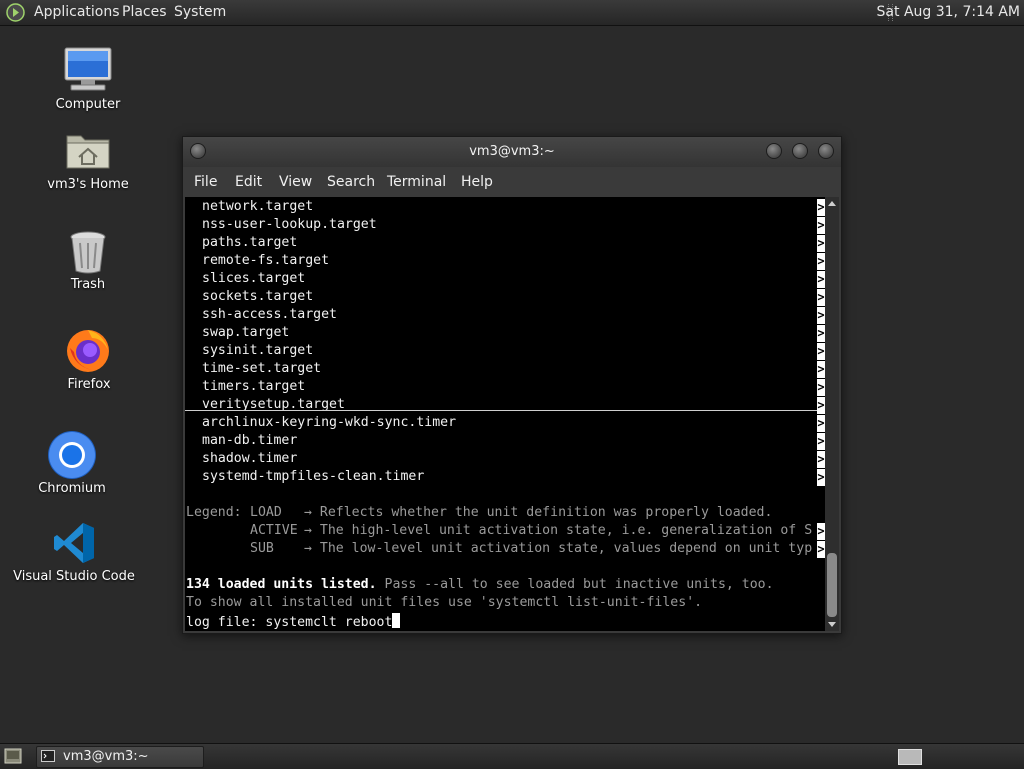 This screenshot has height=769, width=1024. Describe the element at coordinates (89, 384) in the screenshot. I see `desktop-icon-label: Firefox` at that location.